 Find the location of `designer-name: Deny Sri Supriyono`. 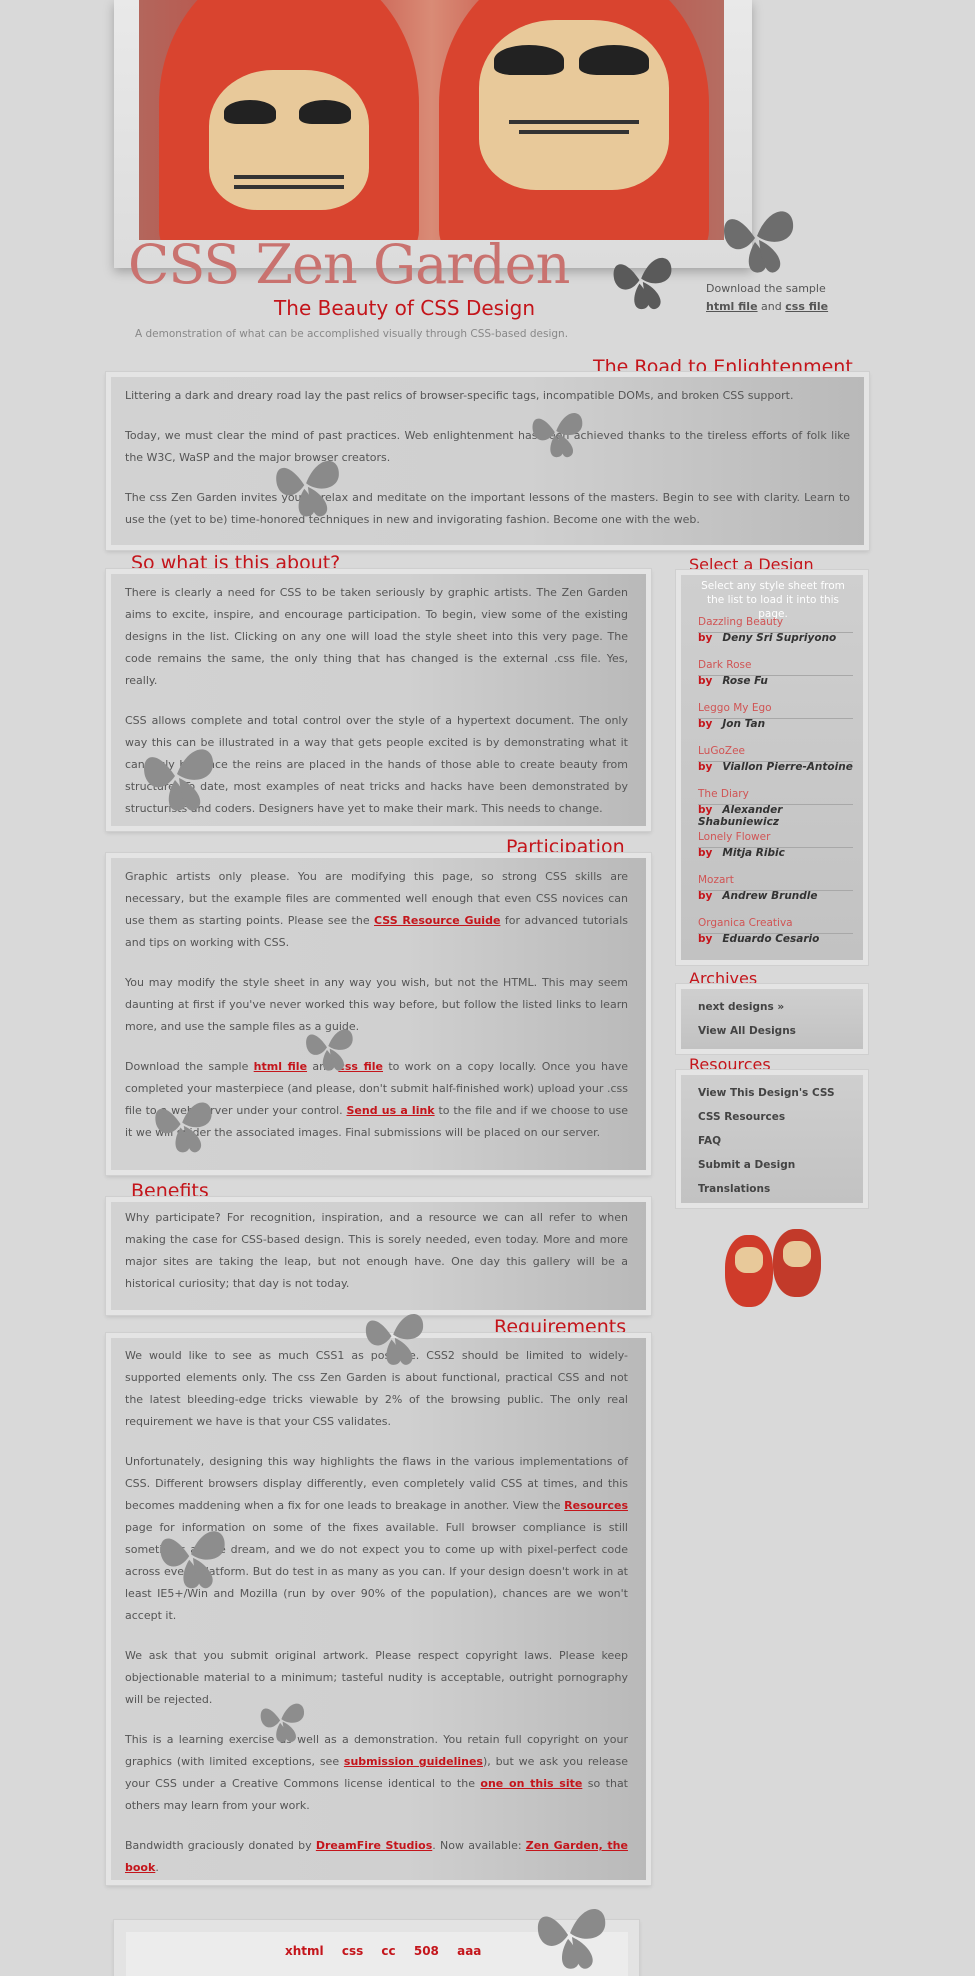

designer-name: Deny Sri Supriyono is located at coordinates (779, 638).